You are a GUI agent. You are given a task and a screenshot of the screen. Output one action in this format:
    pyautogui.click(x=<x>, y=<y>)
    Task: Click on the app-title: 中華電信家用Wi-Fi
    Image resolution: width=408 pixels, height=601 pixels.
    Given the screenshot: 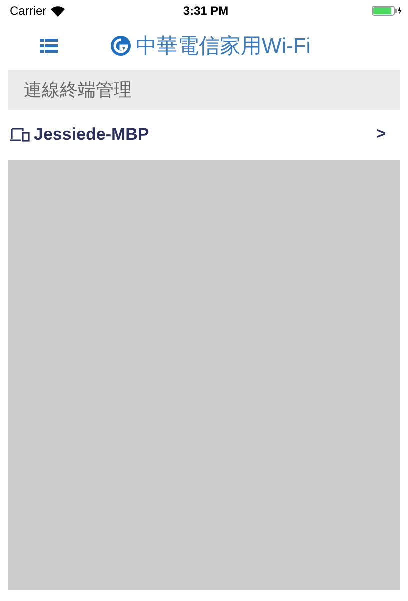 What is the action you would take?
    pyautogui.click(x=223, y=47)
    